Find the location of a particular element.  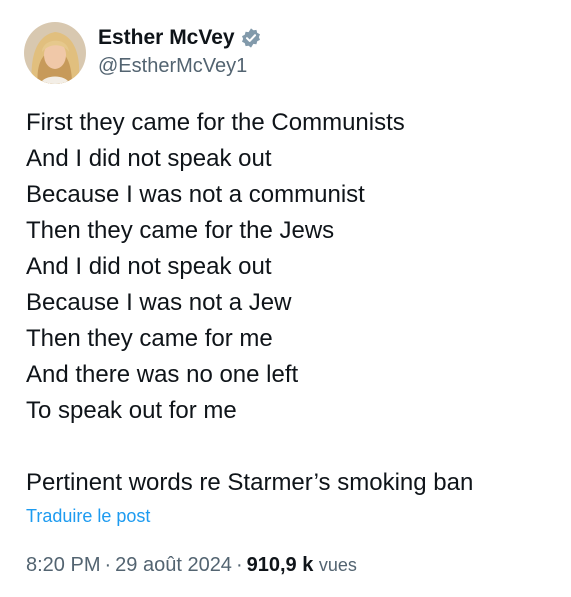

post-line: Because I was not a Jew is located at coordinates (159, 302).